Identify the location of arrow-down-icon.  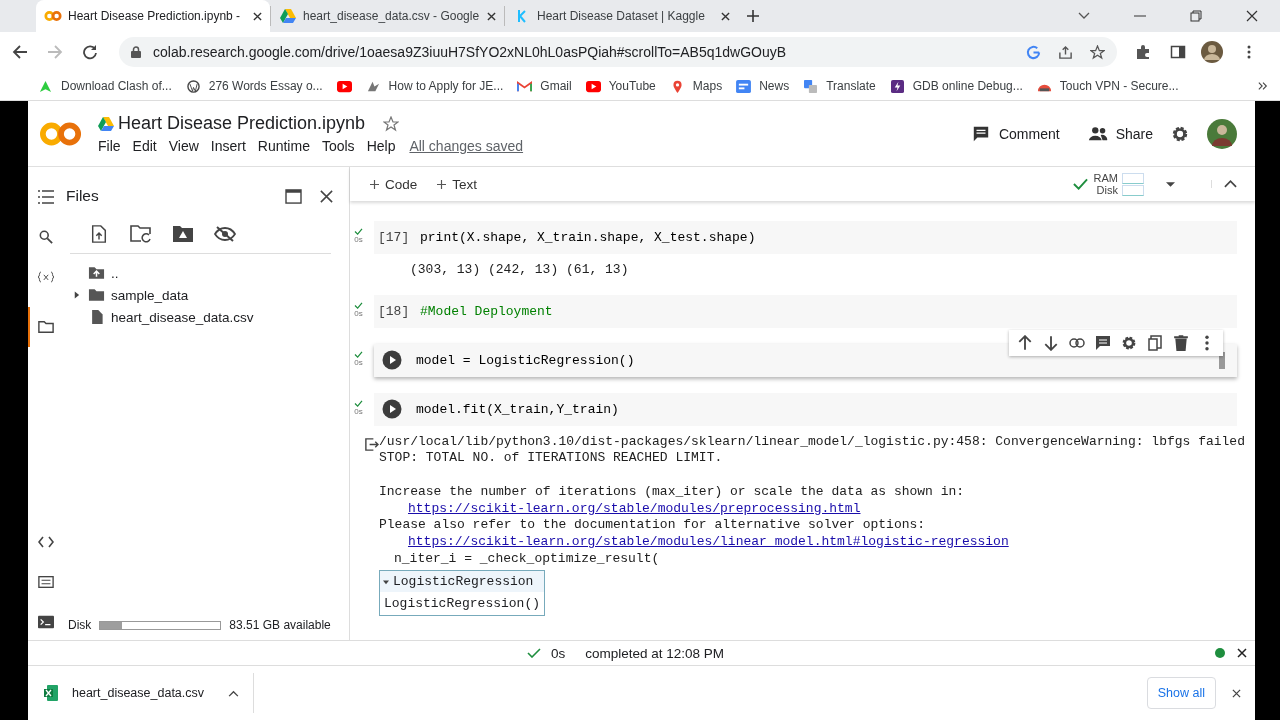
(1051, 342).